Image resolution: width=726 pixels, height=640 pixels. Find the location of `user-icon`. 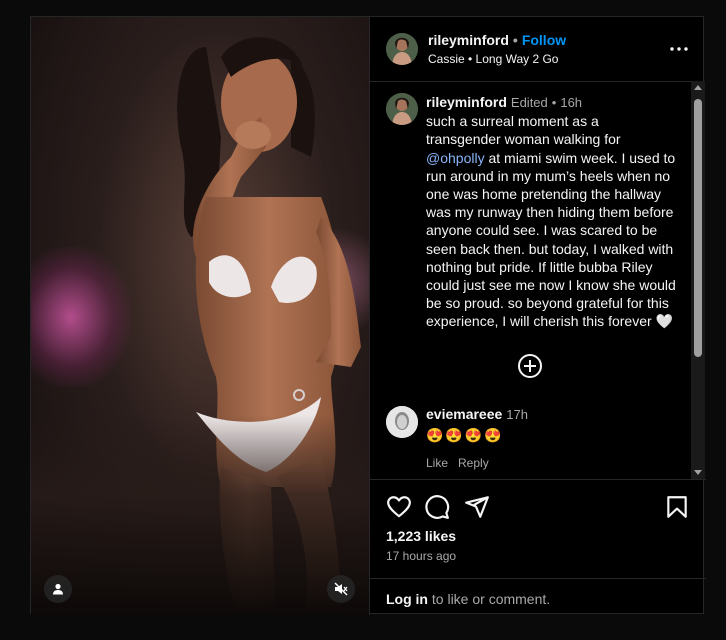

user-icon is located at coordinates (58, 589).